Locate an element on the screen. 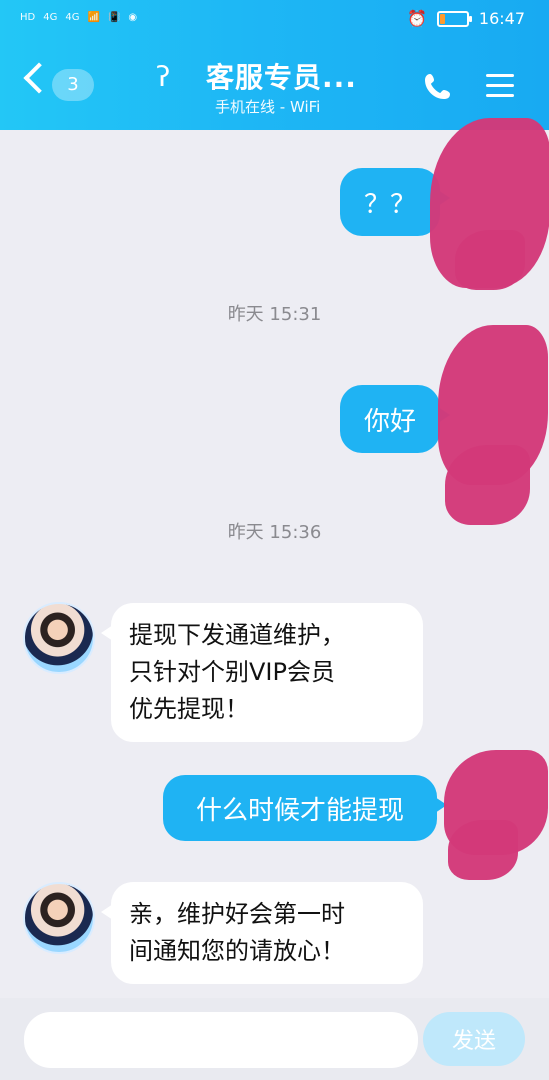  message-incoming: 亲，维护好会第一时 间通知您的请放心！ is located at coordinates (262, 933).